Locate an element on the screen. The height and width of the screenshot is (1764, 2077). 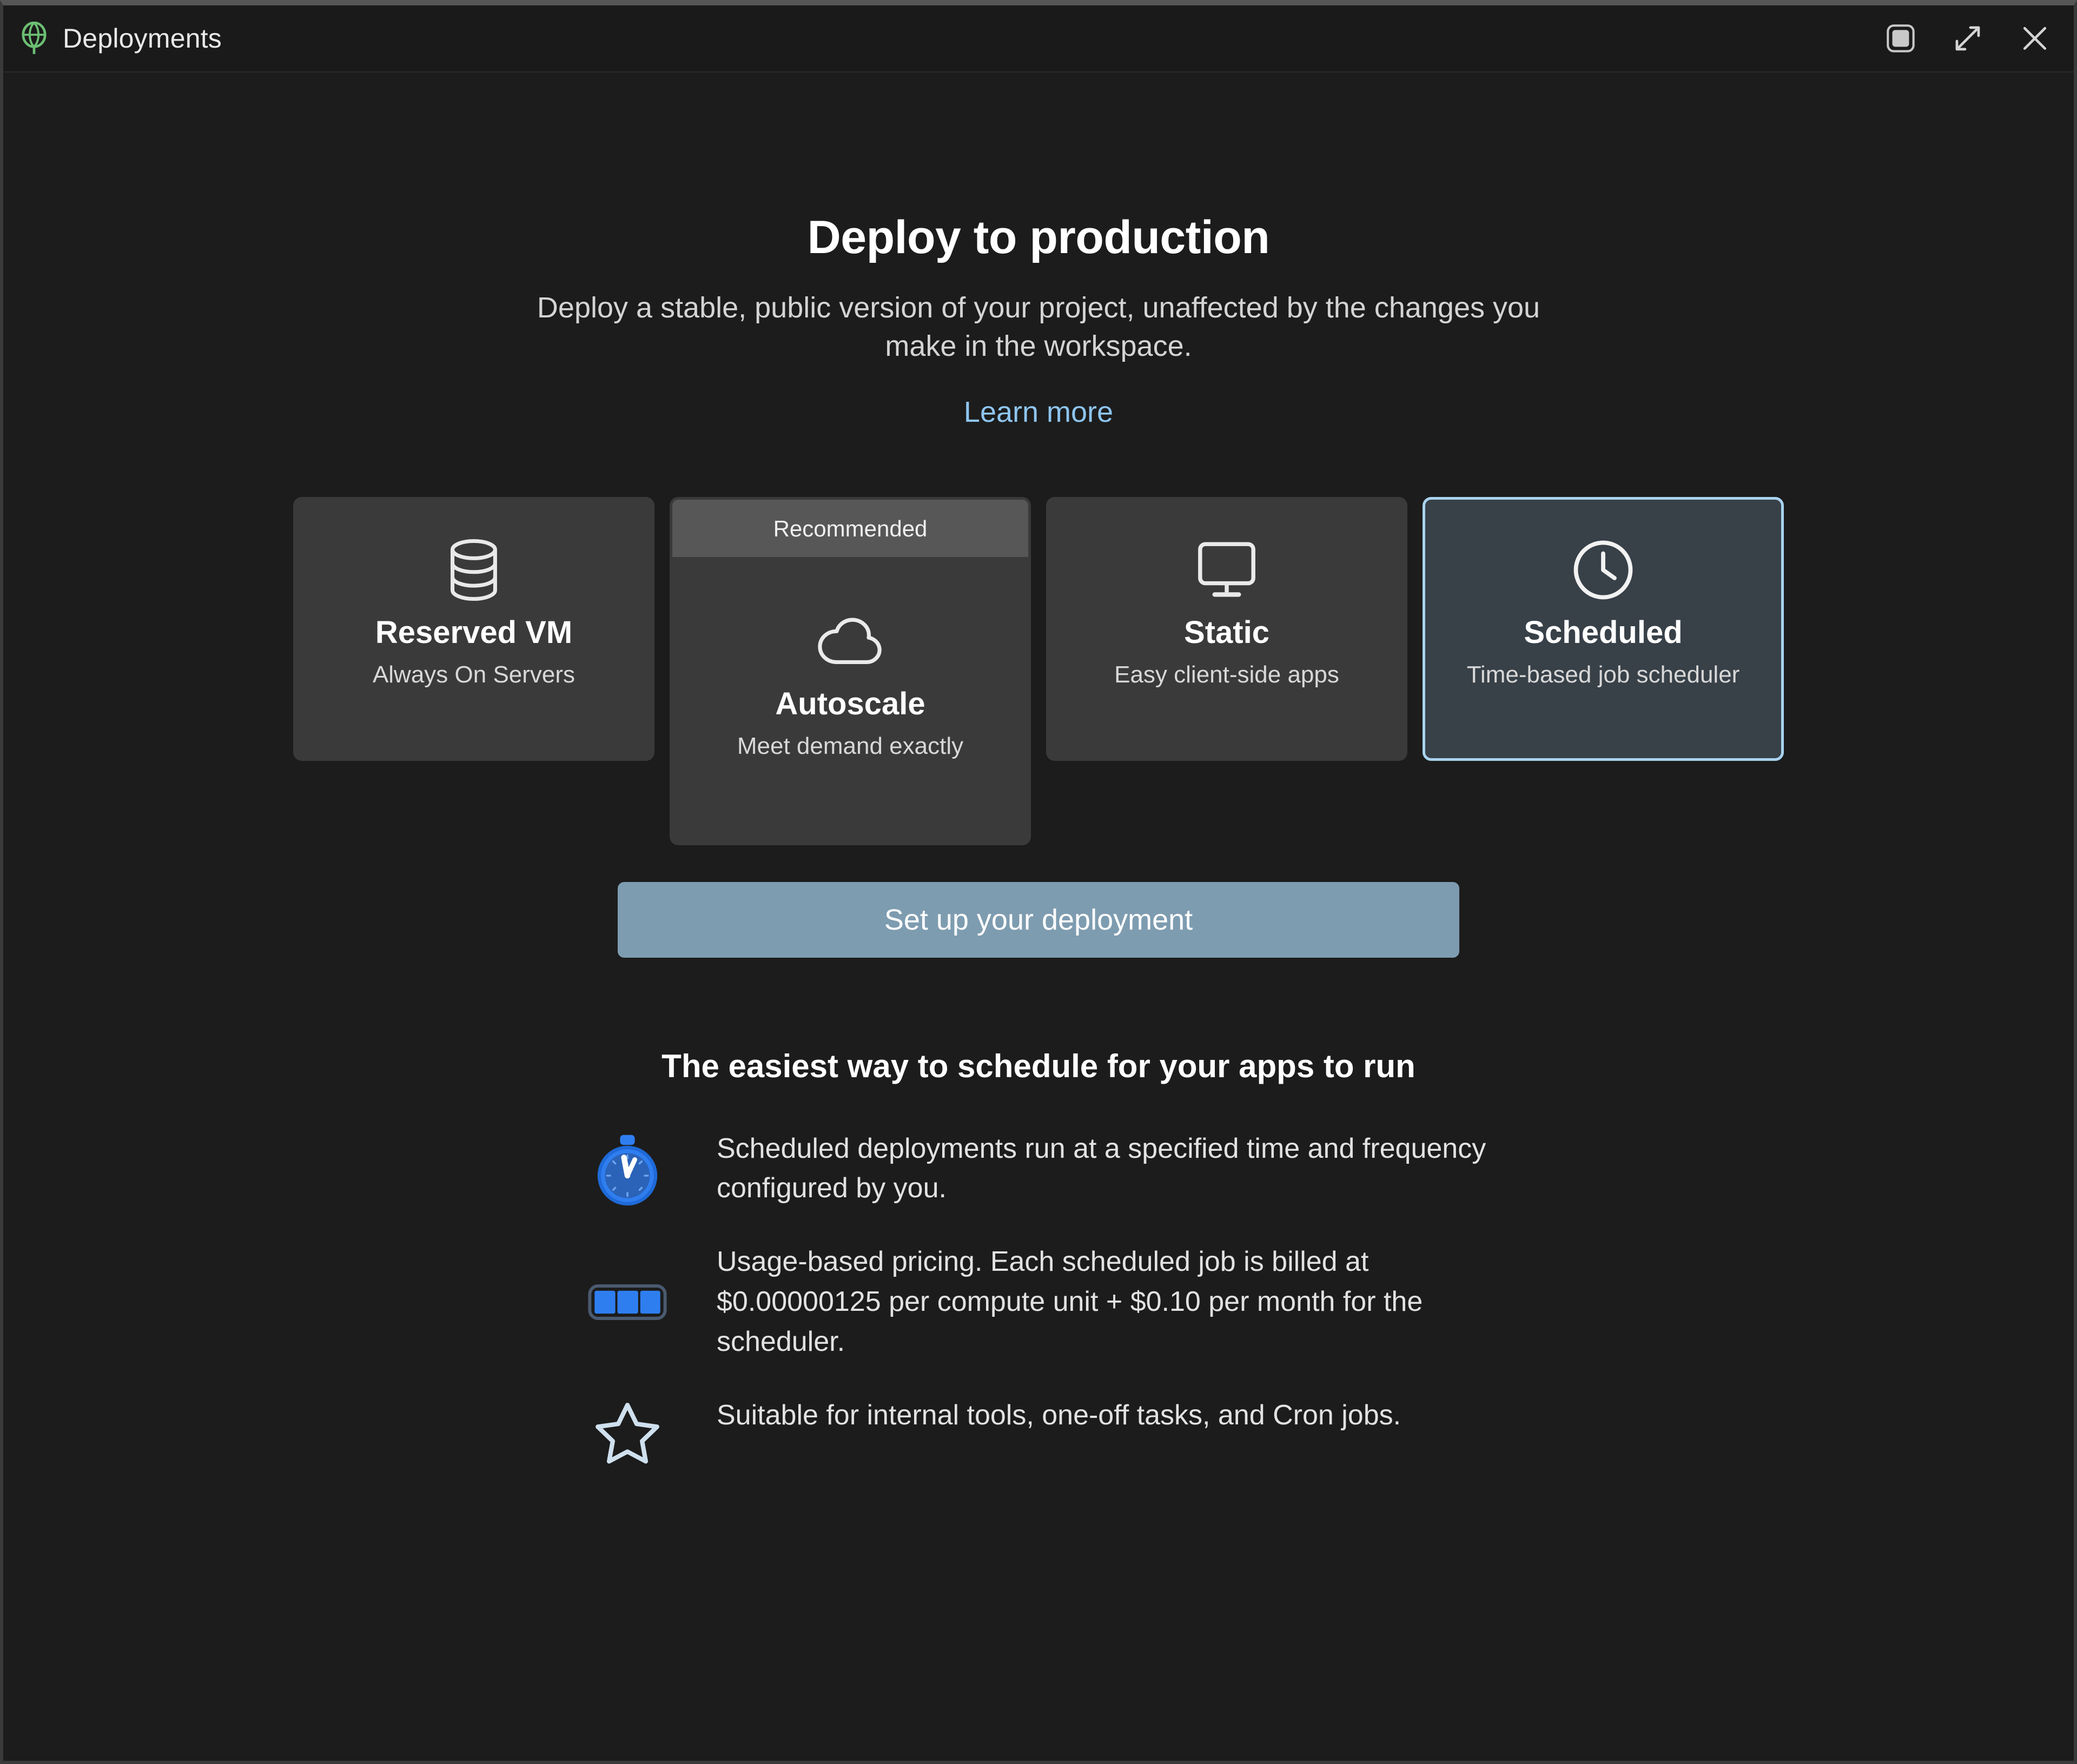
set-up-deployment-button: Set up your deployment is located at coordinates (1038, 920).